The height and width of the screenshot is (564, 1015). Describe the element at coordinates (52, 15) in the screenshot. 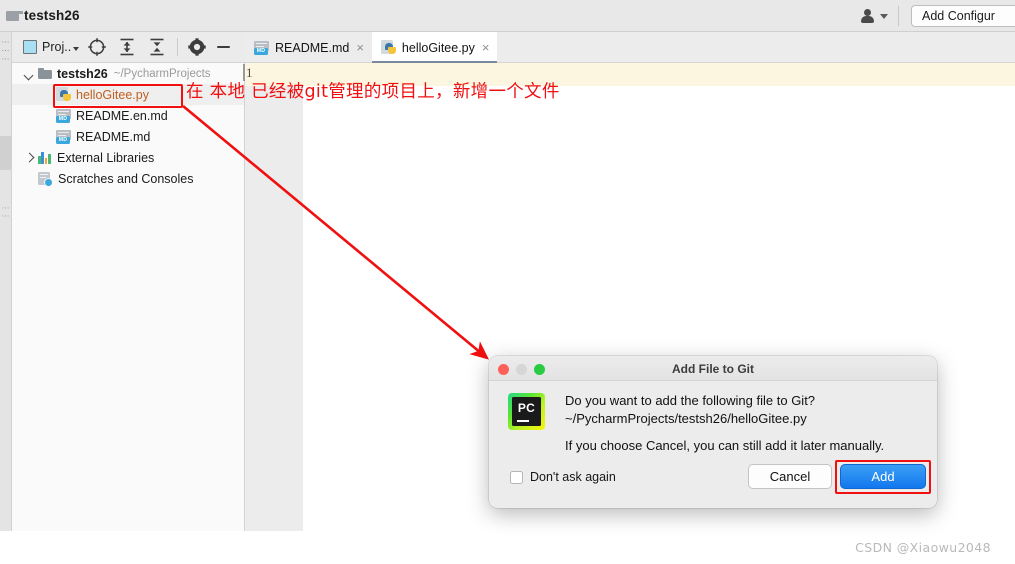

I see `page-title: testsh26` at that location.